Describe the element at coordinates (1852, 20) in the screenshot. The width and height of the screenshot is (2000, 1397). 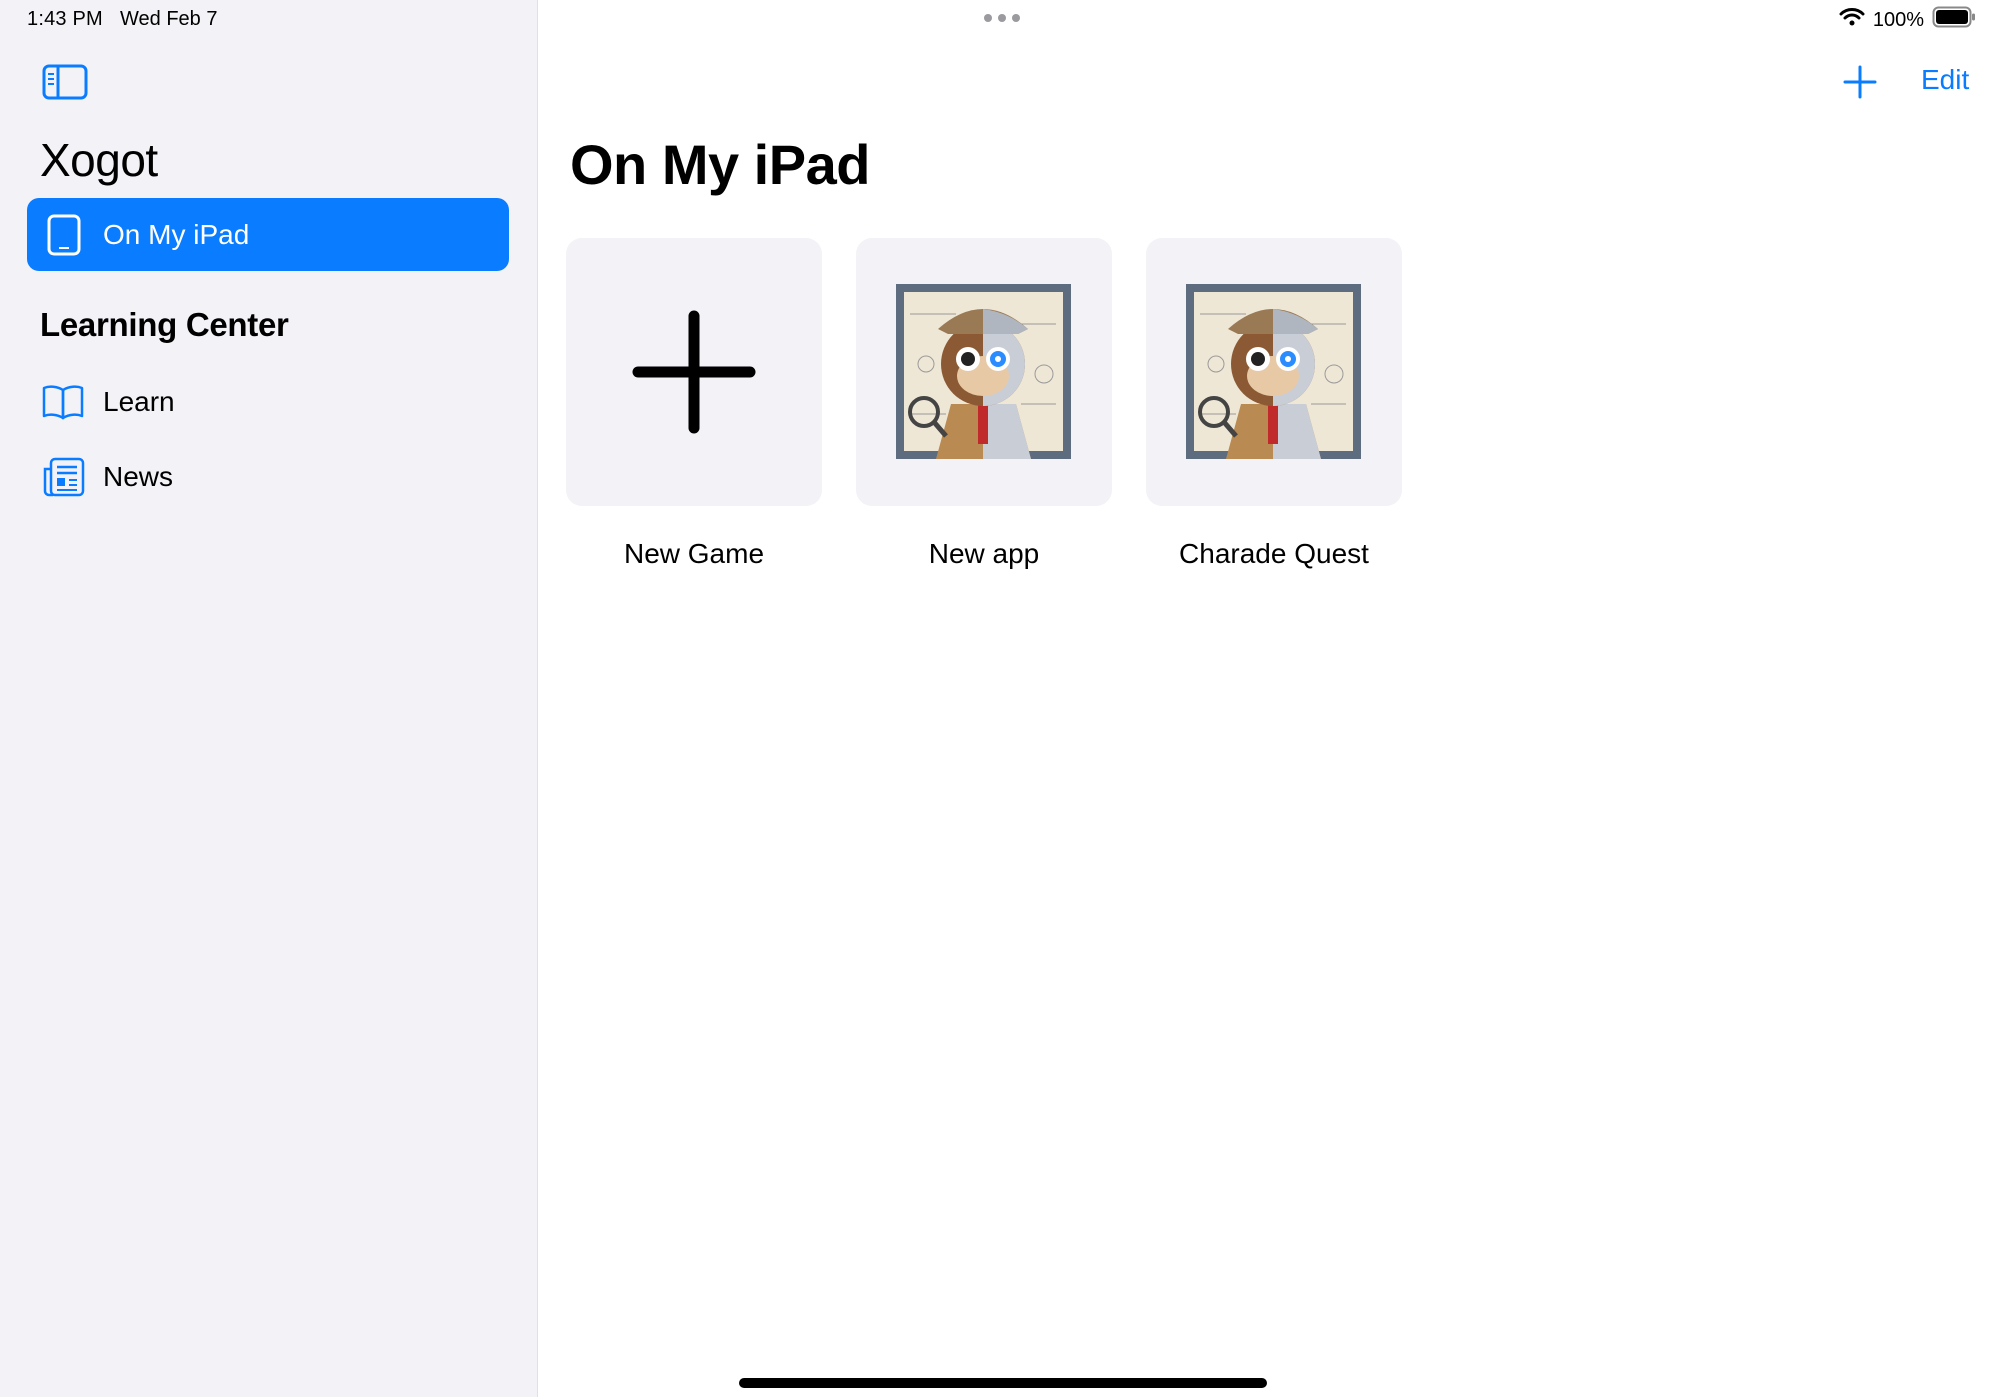
I see `wifi-icon` at that location.